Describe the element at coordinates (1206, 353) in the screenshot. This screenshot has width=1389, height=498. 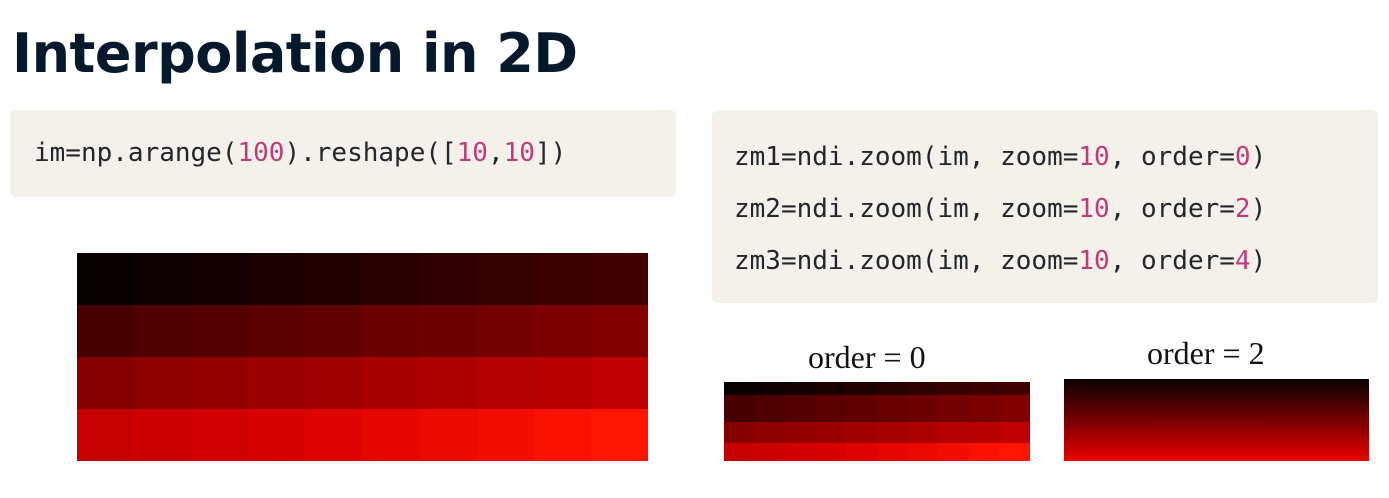
I see `order2-label: order = 2` at that location.